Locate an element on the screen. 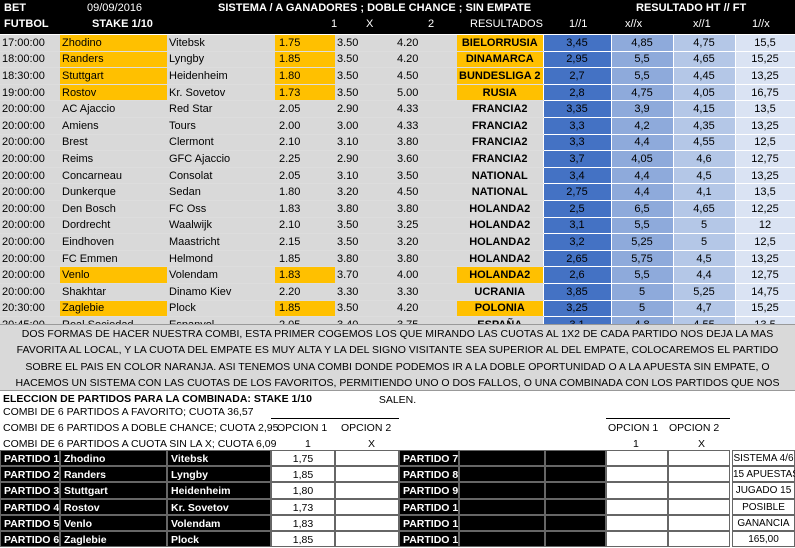 The height and width of the screenshot is (548, 795). system-summary-cell: GANANCIA is located at coordinates (763, 522).